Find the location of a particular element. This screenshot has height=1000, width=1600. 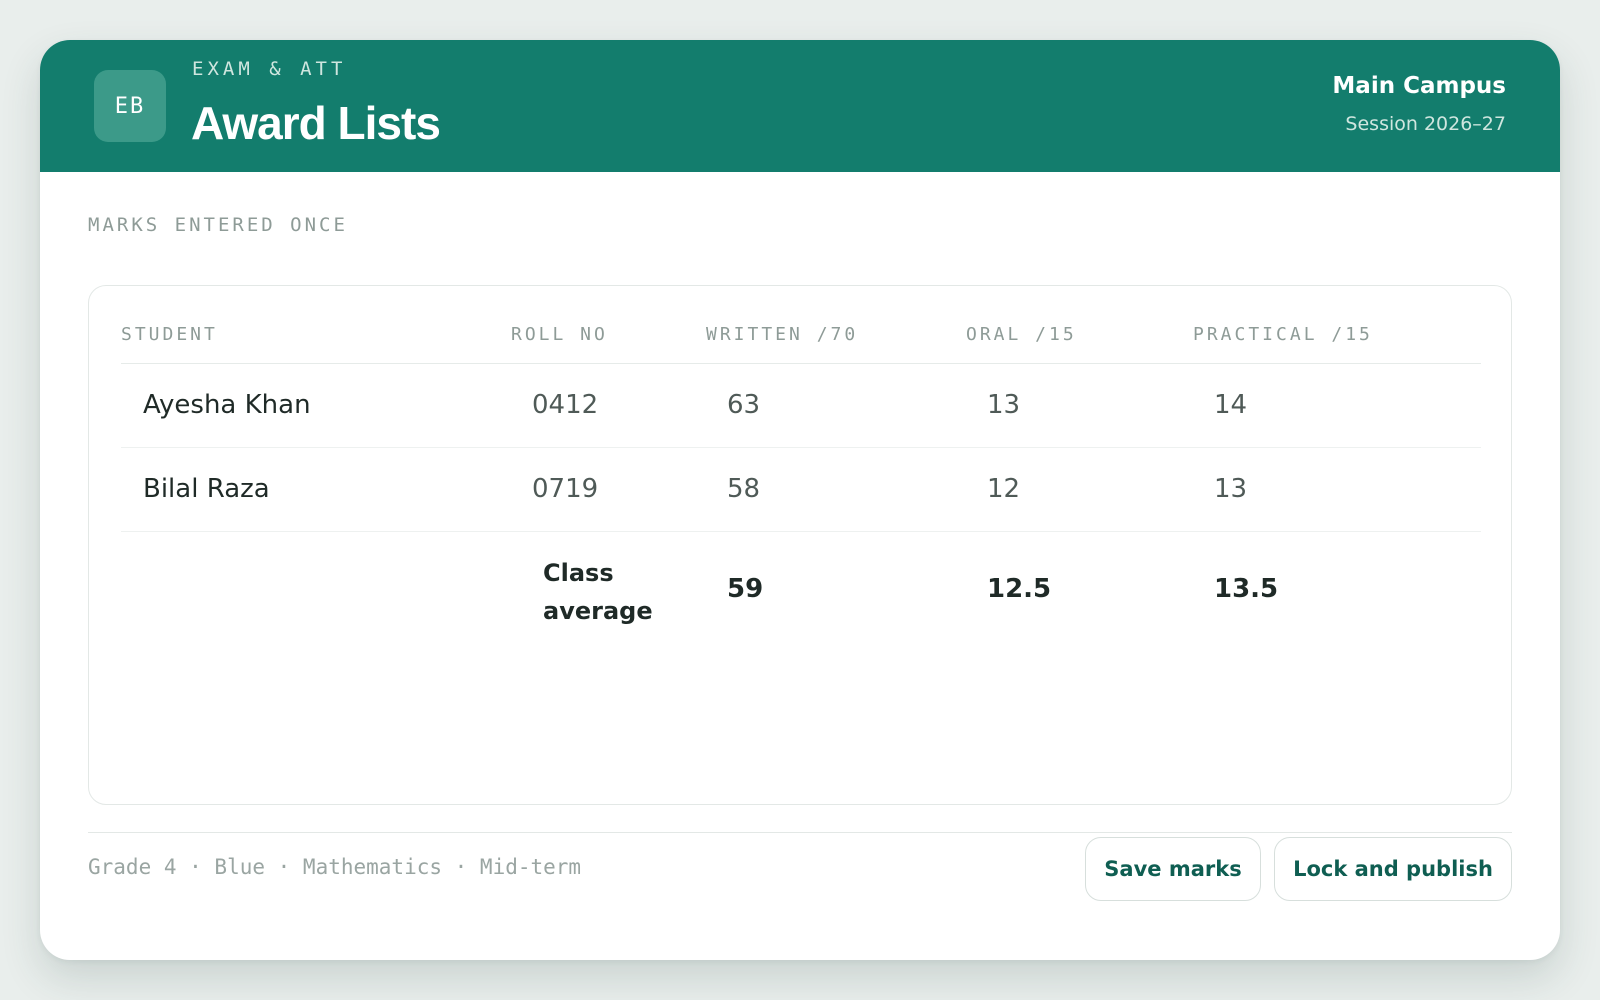

written-mark: 63 is located at coordinates (743, 405).